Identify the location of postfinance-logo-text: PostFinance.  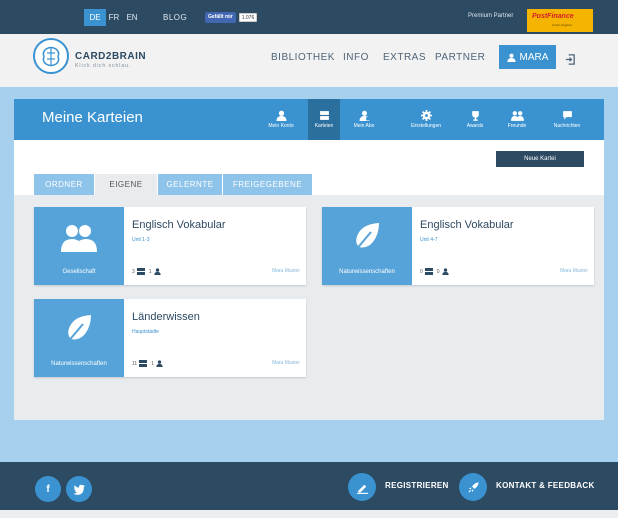
(553, 16).